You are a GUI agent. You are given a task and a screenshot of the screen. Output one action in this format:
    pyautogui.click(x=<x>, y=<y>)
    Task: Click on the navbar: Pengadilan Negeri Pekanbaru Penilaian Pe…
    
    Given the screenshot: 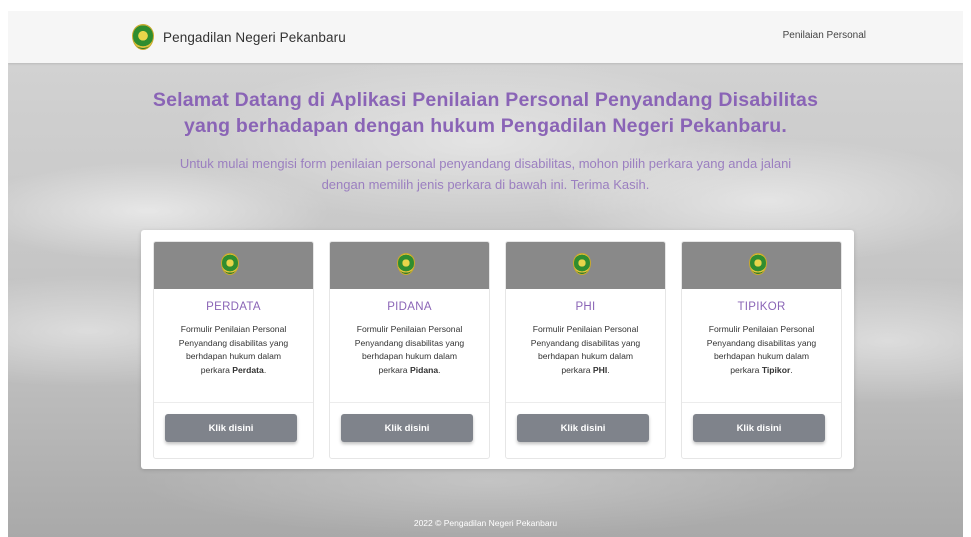 What is the action you would take?
    pyautogui.click(x=485, y=37)
    